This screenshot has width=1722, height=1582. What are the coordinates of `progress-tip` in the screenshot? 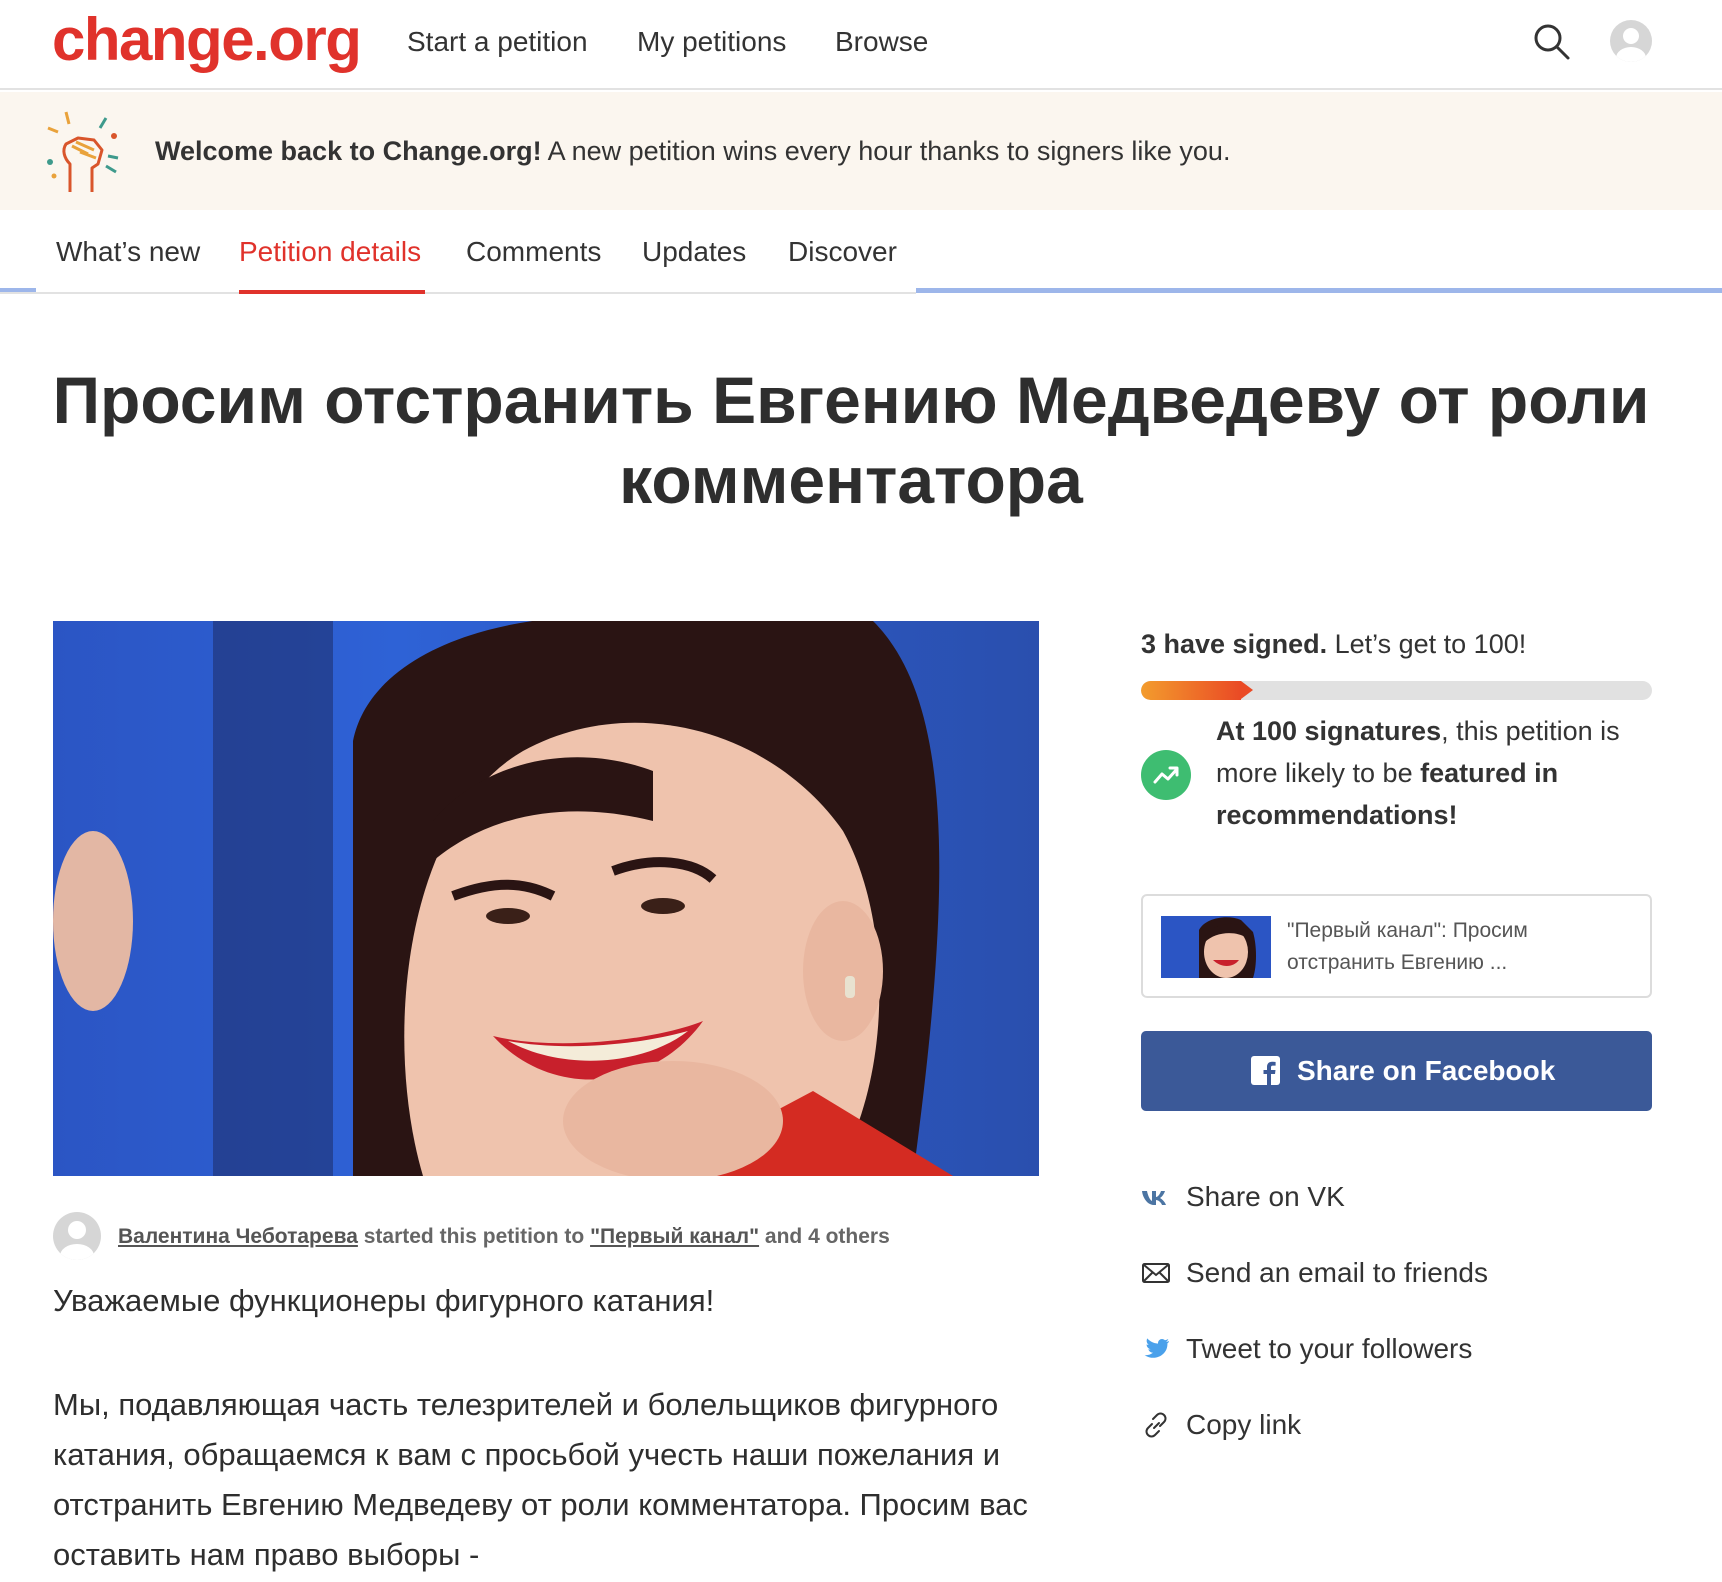 It's located at (1247, 690).